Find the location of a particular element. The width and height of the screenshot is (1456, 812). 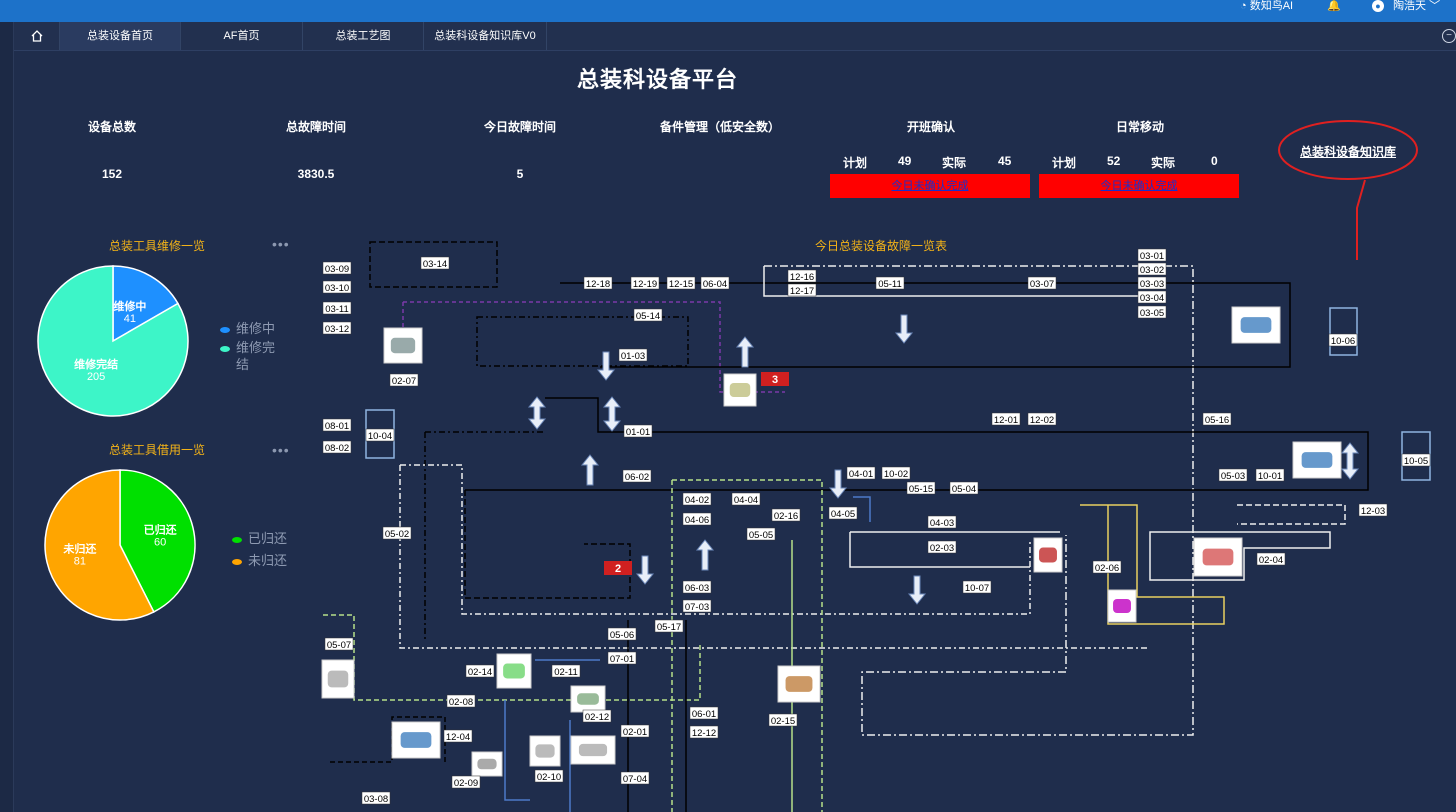

station-label: 02-09 is located at coordinates (466, 783).